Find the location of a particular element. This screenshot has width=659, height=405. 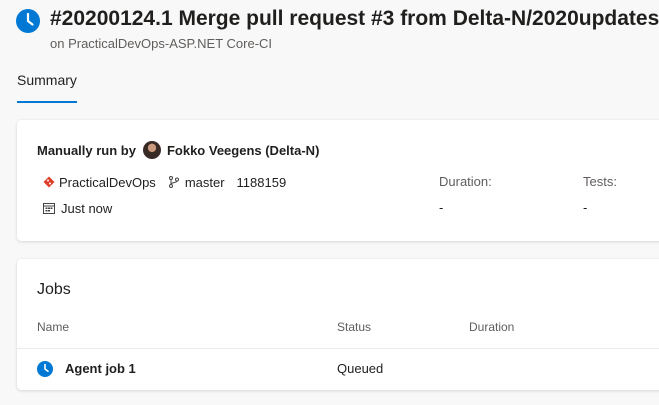

table-row: Agent job 1 Queued is located at coordinates (338, 369).